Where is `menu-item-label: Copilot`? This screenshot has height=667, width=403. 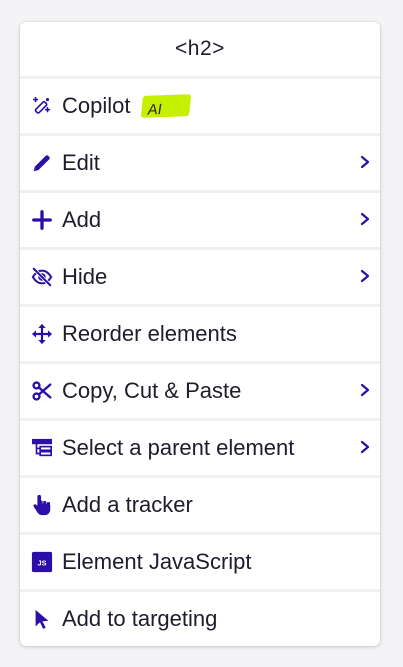 menu-item-label: Copilot is located at coordinates (96, 105).